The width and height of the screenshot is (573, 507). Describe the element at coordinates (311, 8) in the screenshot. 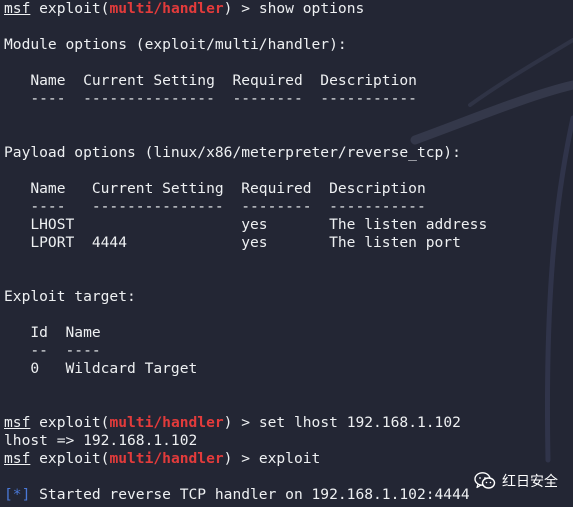

I see `command-text: show options` at that location.